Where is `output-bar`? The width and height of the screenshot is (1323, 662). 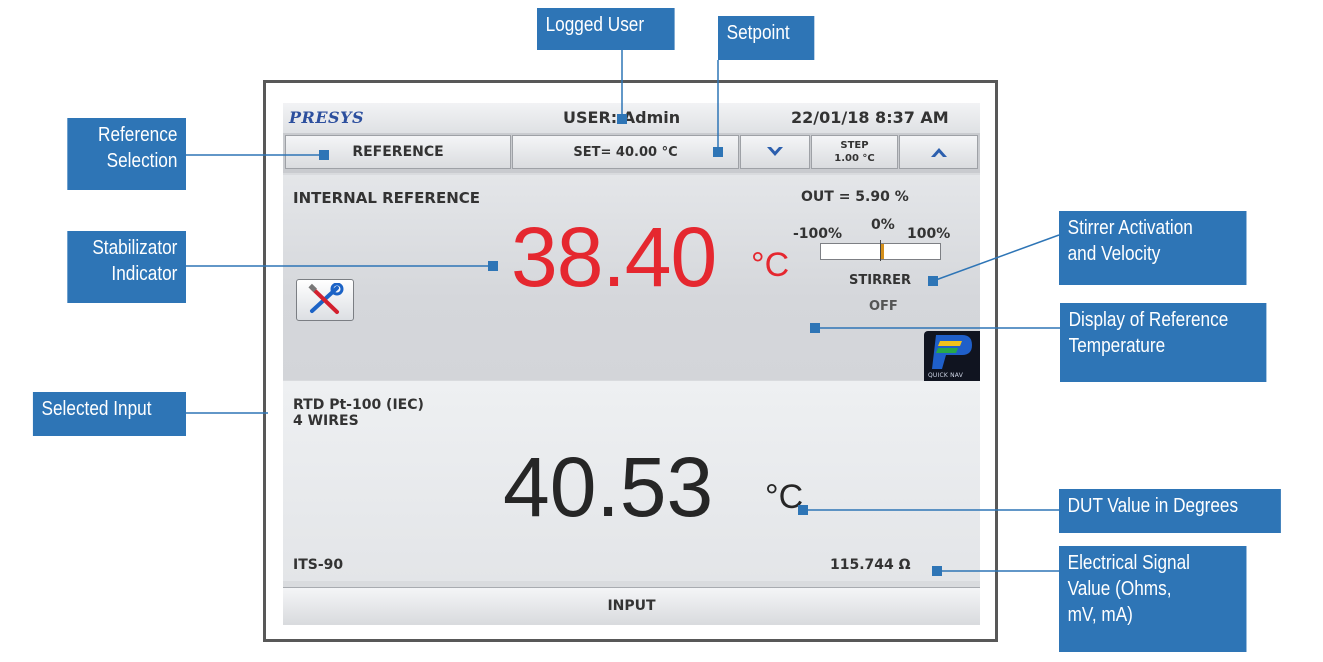
output-bar is located at coordinates (880, 250).